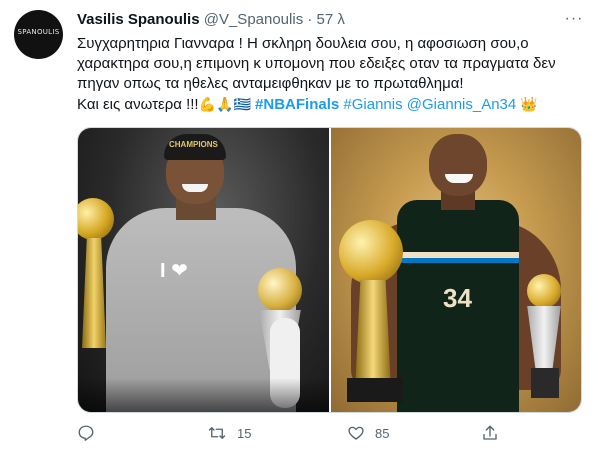  What do you see at coordinates (138, 19) in the screenshot?
I see `author-name: Vasilis Spanoulis` at bounding box center [138, 19].